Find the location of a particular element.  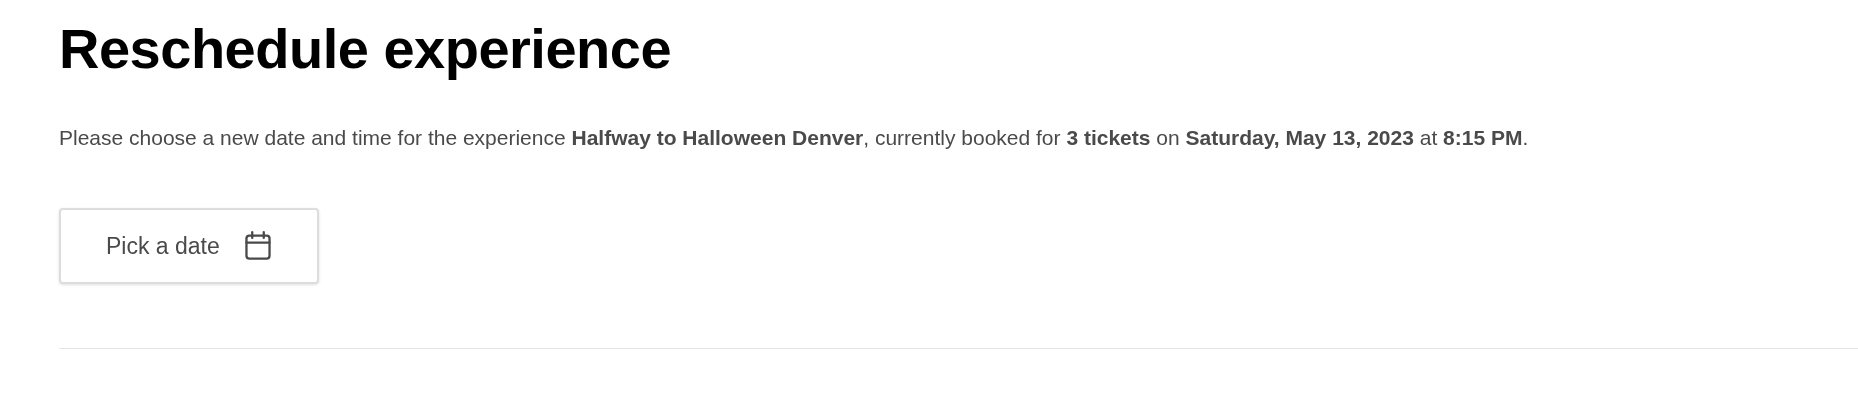

pick-date-button: Pick a date is located at coordinates (189, 246).